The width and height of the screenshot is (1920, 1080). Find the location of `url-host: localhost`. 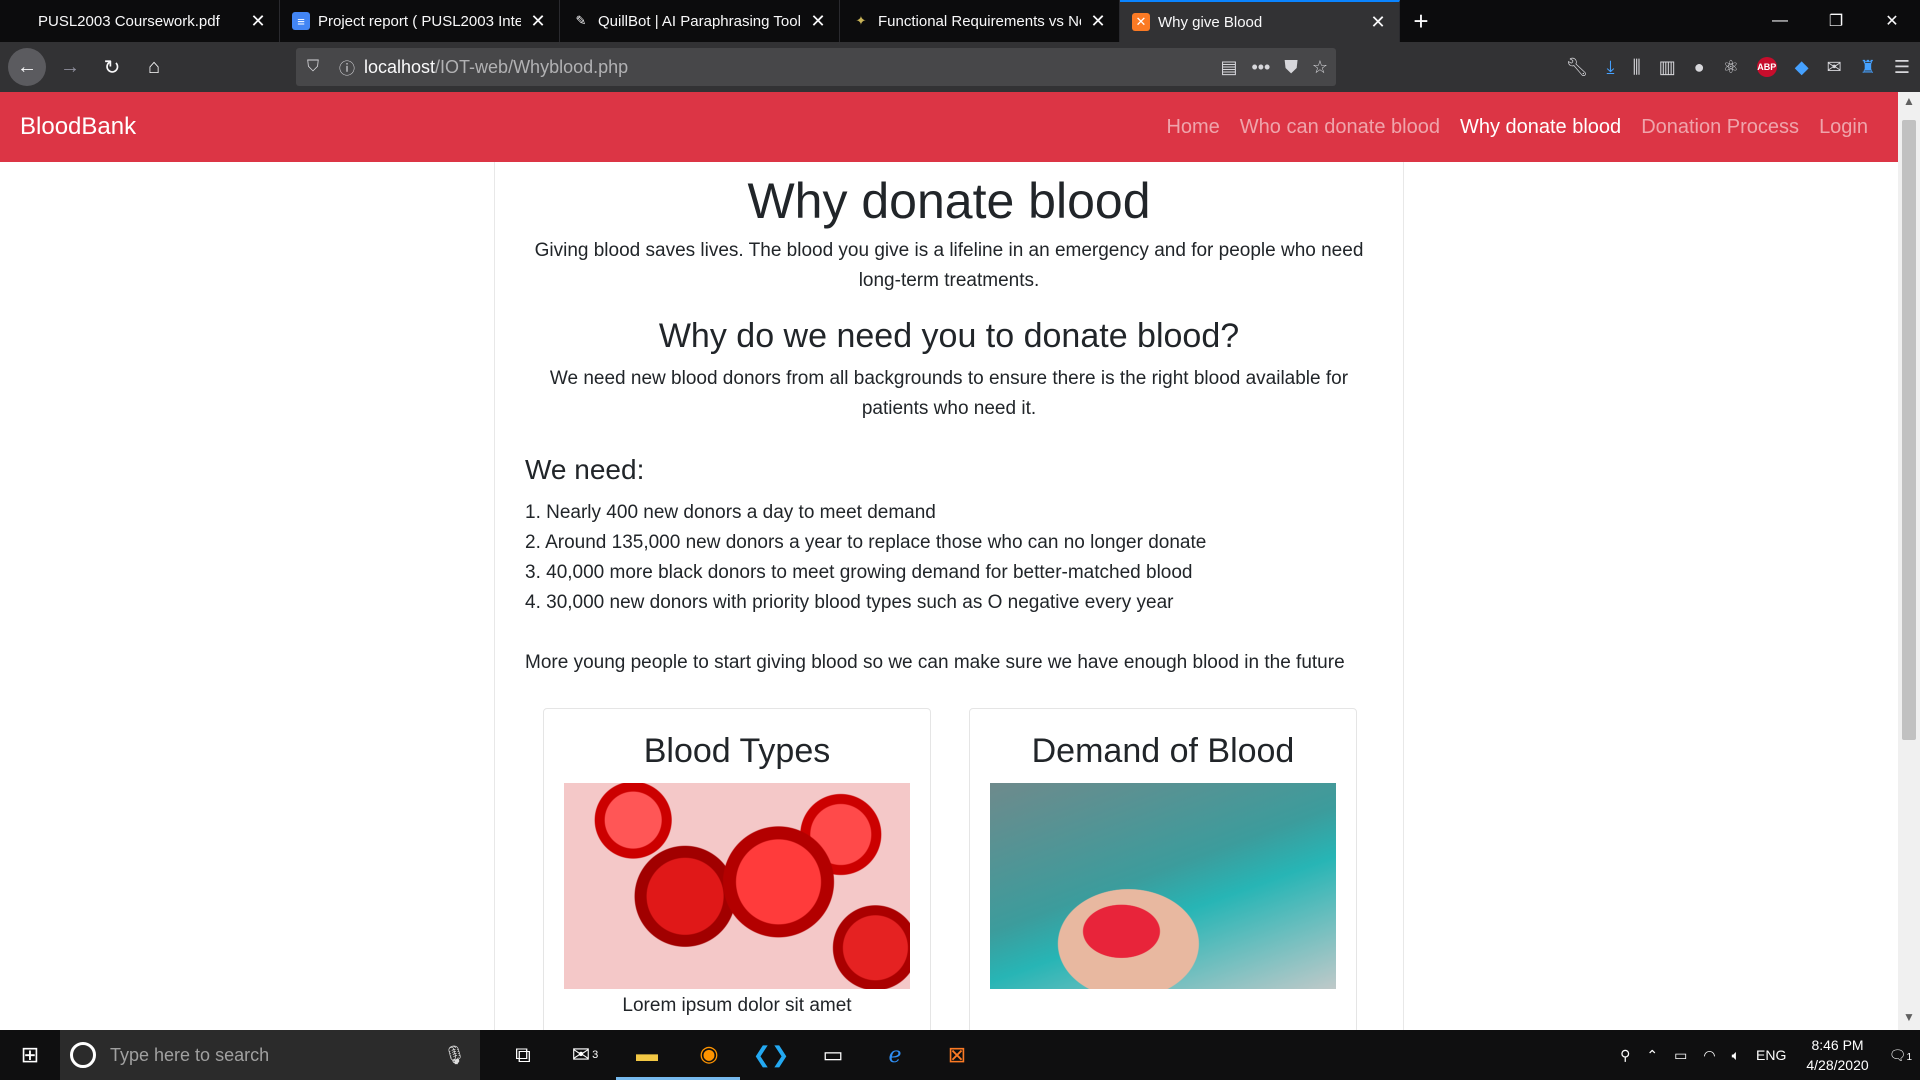

url-host: localhost is located at coordinates (400, 66).